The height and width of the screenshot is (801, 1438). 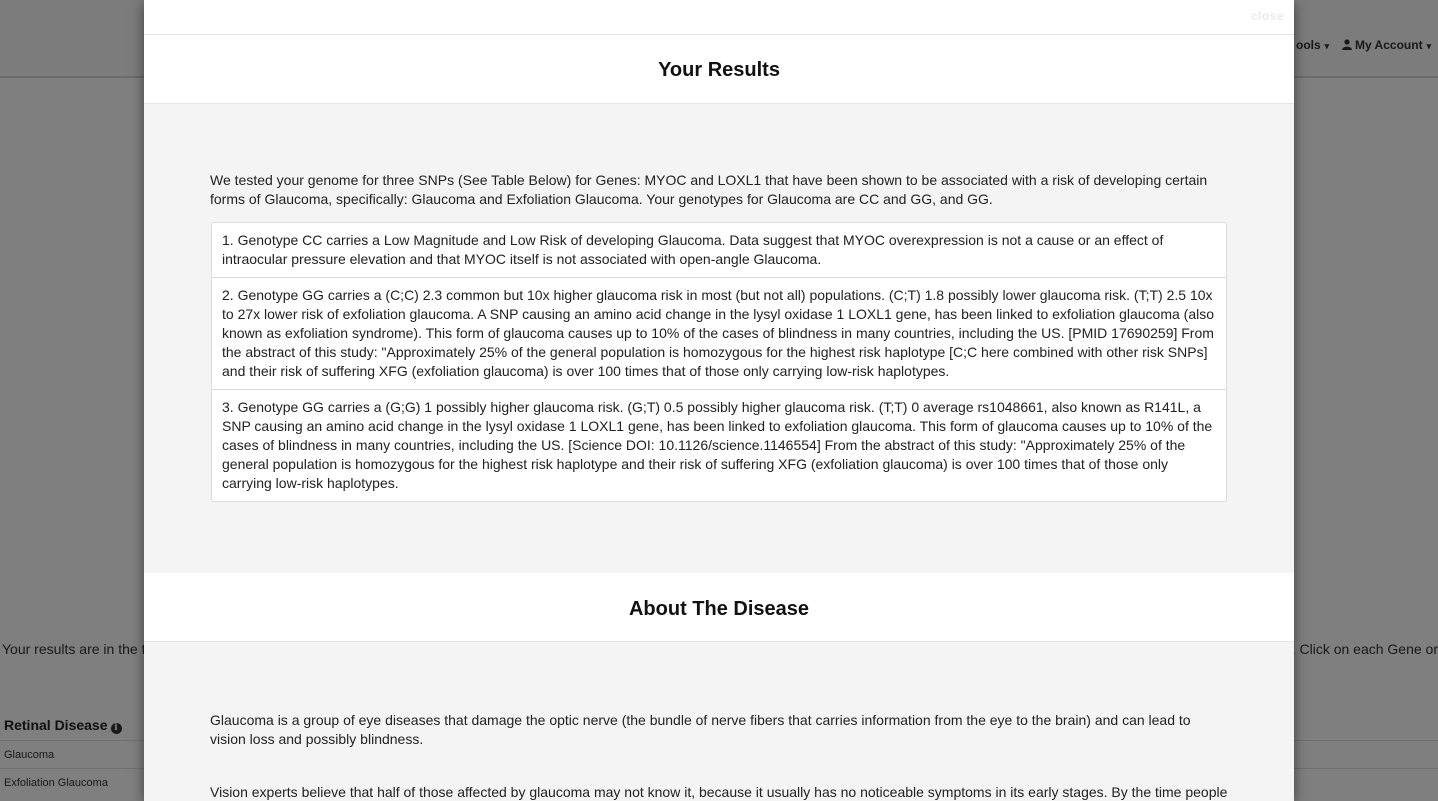 I want to click on about-heading: About The Disease, so click(x=719, y=607).